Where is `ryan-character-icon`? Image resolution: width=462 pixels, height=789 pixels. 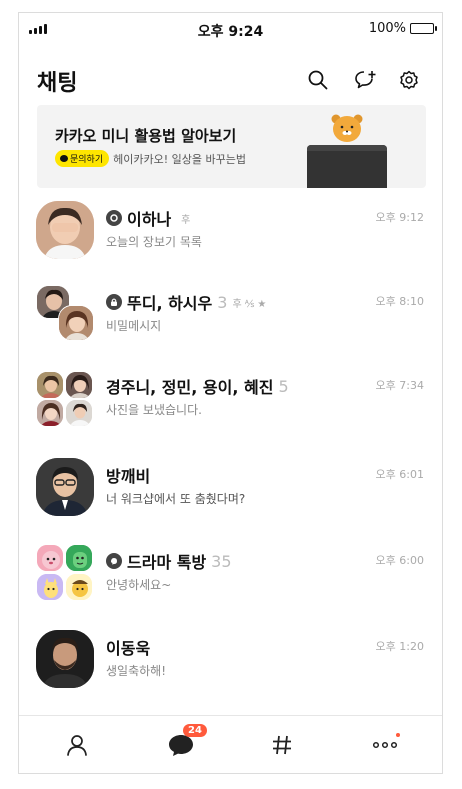
ryan-character-icon is located at coordinates (347, 128).